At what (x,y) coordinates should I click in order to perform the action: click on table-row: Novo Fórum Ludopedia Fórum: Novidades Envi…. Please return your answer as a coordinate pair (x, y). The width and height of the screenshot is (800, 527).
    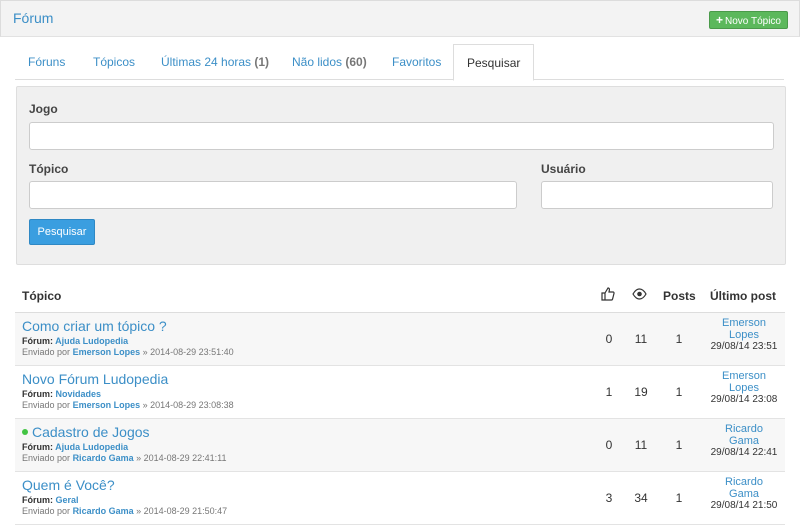
    Looking at the image, I should click on (400, 392).